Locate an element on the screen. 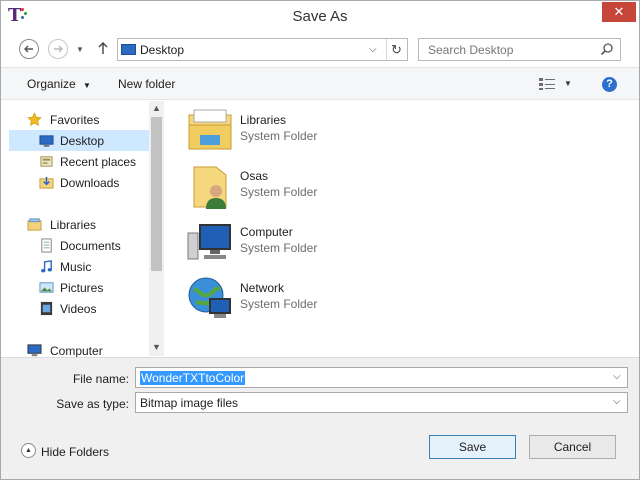 The image size is (640, 480). sidebar-item-pictures: Pictures is located at coordinates (79, 287).